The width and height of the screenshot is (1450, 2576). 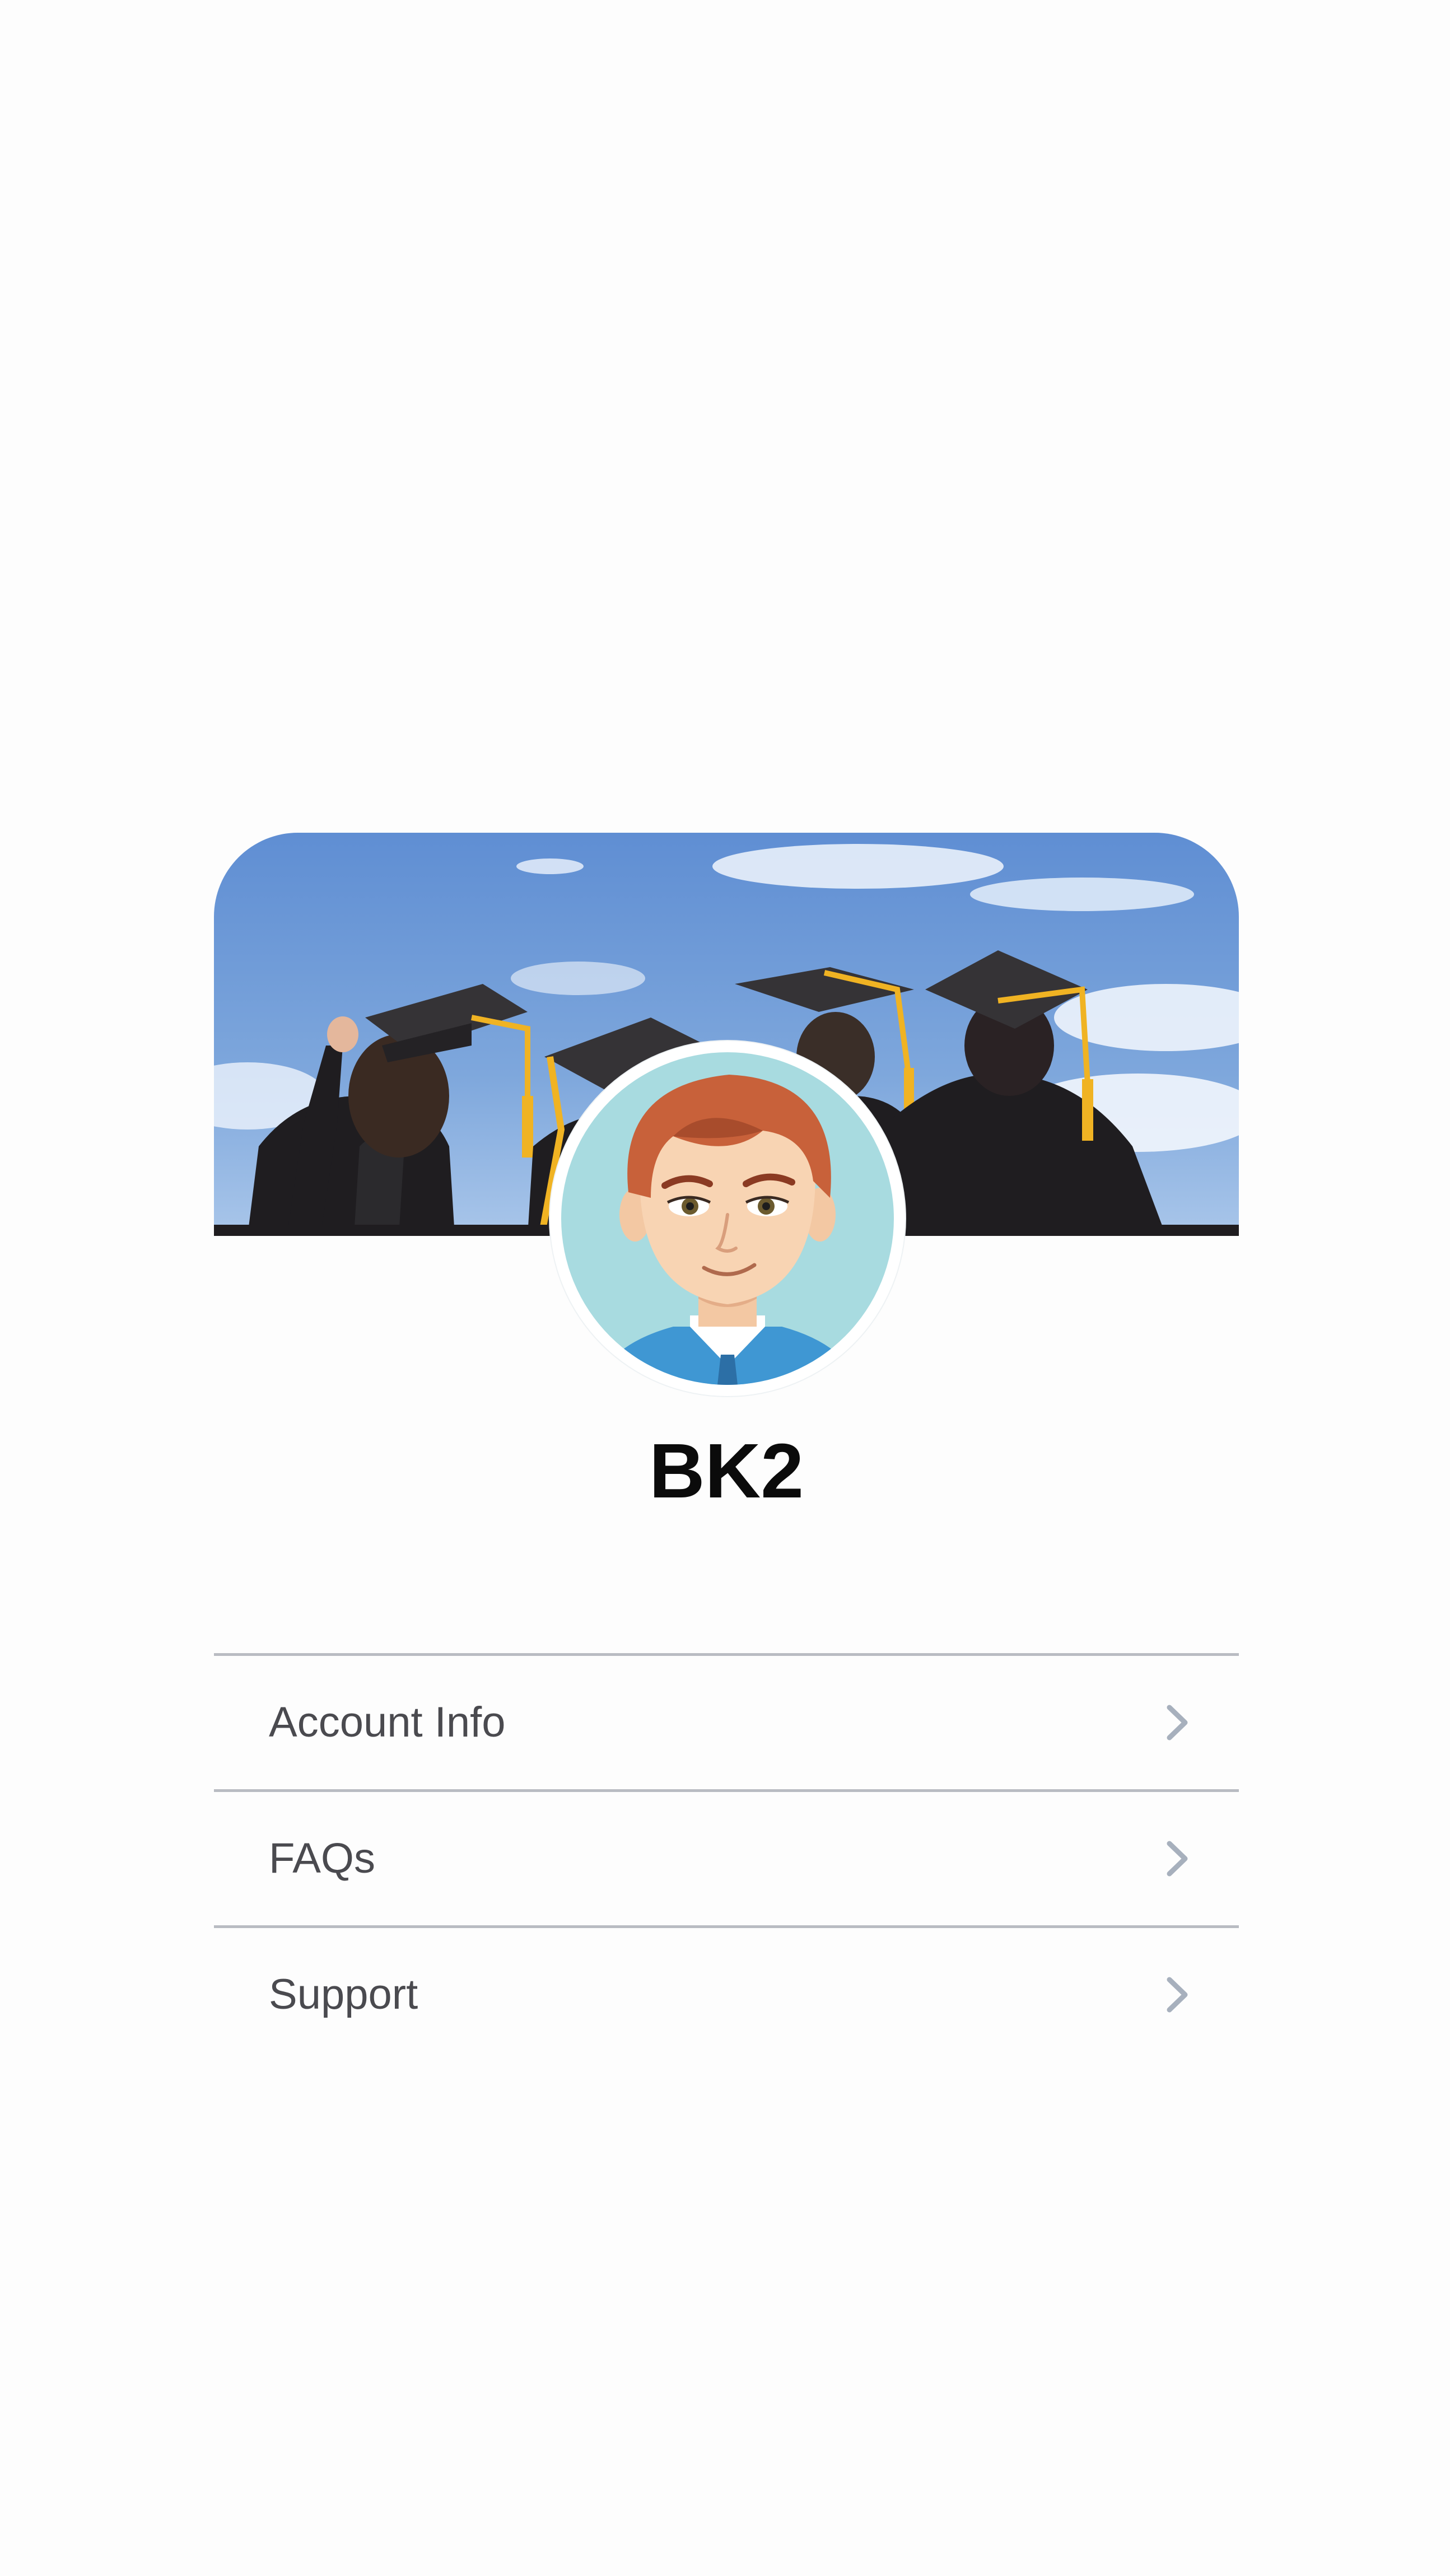 What do you see at coordinates (322, 1859) in the screenshot?
I see `menu-item-label: FAQs` at bounding box center [322, 1859].